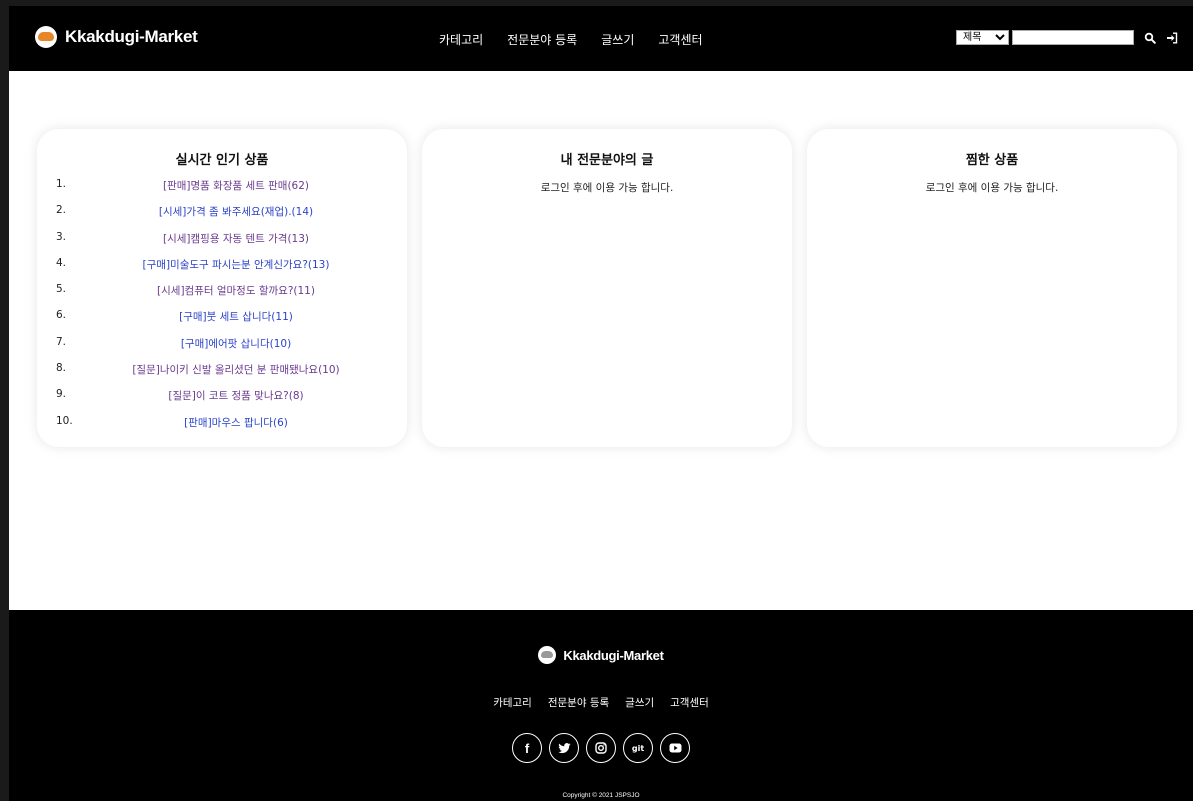 This screenshot has height=801, width=1193. What do you see at coordinates (222, 264) in the screenshot?
I see `product-link: [구매]미술도구 파시는분 안계신가요?(13)` at bounding box center [222, 264].